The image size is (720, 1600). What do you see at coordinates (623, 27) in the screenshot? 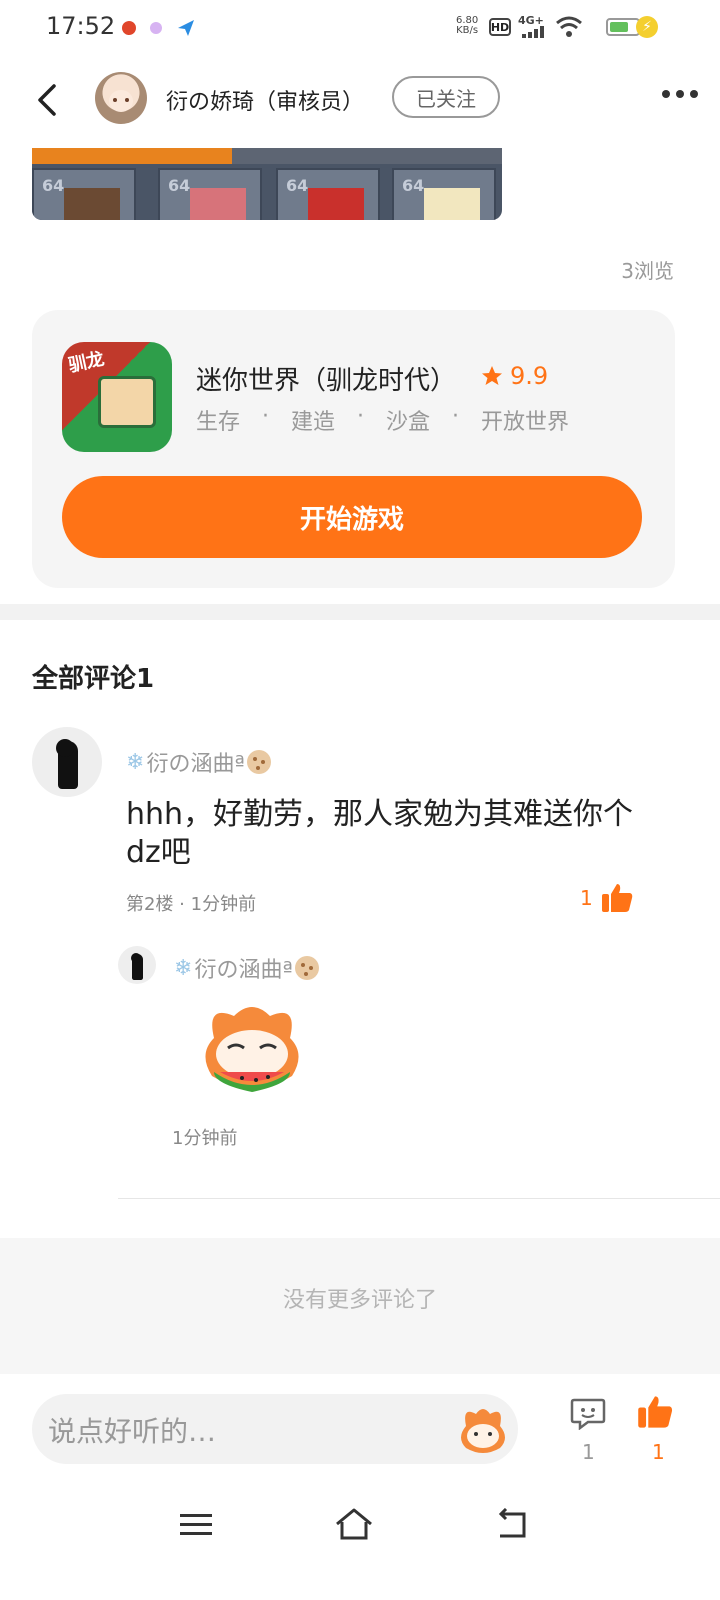
I see `battery-icon` at bounding box center [623, 27].